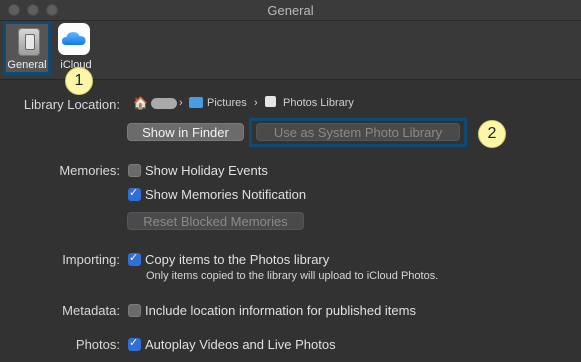  I want to click on icloud-icon, so click(74, 39).